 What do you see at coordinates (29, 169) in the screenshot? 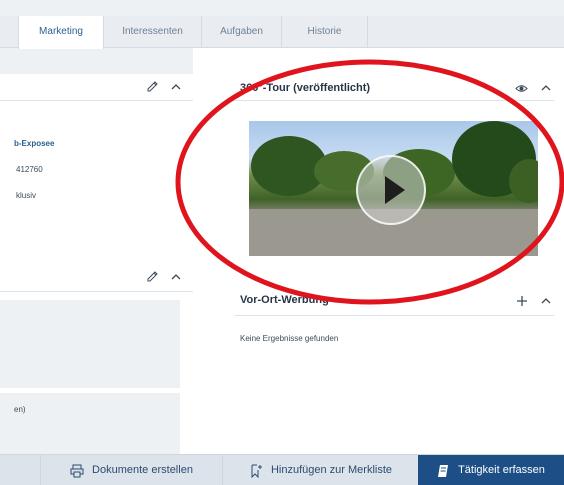
I see `object-number: 412760` at bounding box center [29, 169].